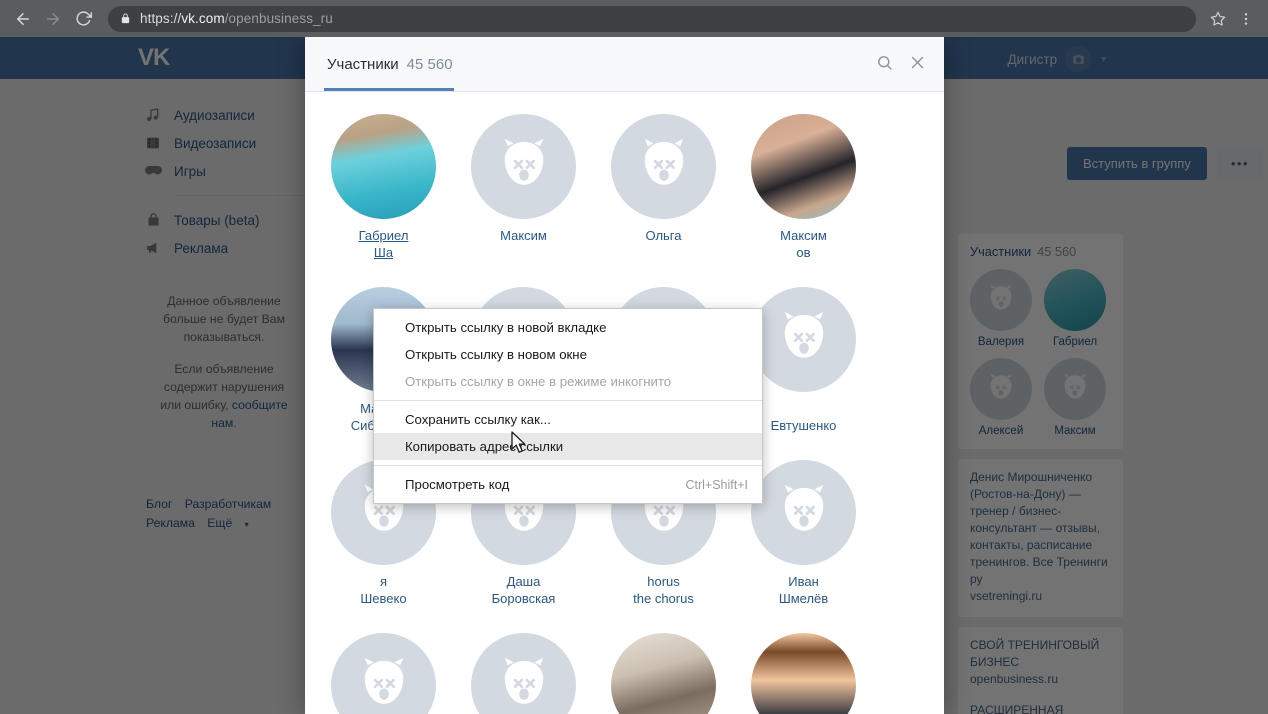 This screenshot has height=714, width=1268. Describe the element at coordinates (663, 244) in the screenshot. I see `member-name: Ольга` at that location.